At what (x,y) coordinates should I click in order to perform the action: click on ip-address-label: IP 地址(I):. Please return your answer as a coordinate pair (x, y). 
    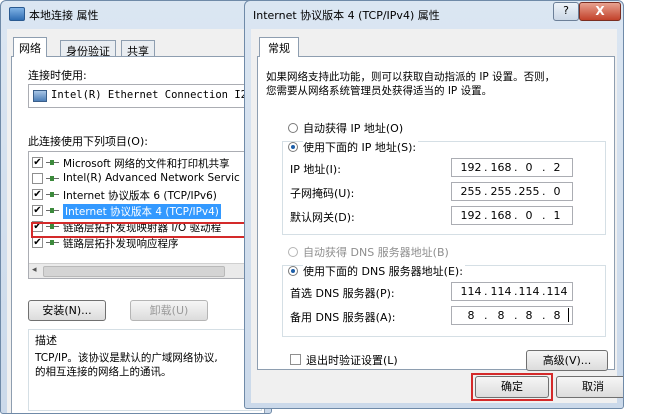
    Looking at the image, I should click on (315, 169).